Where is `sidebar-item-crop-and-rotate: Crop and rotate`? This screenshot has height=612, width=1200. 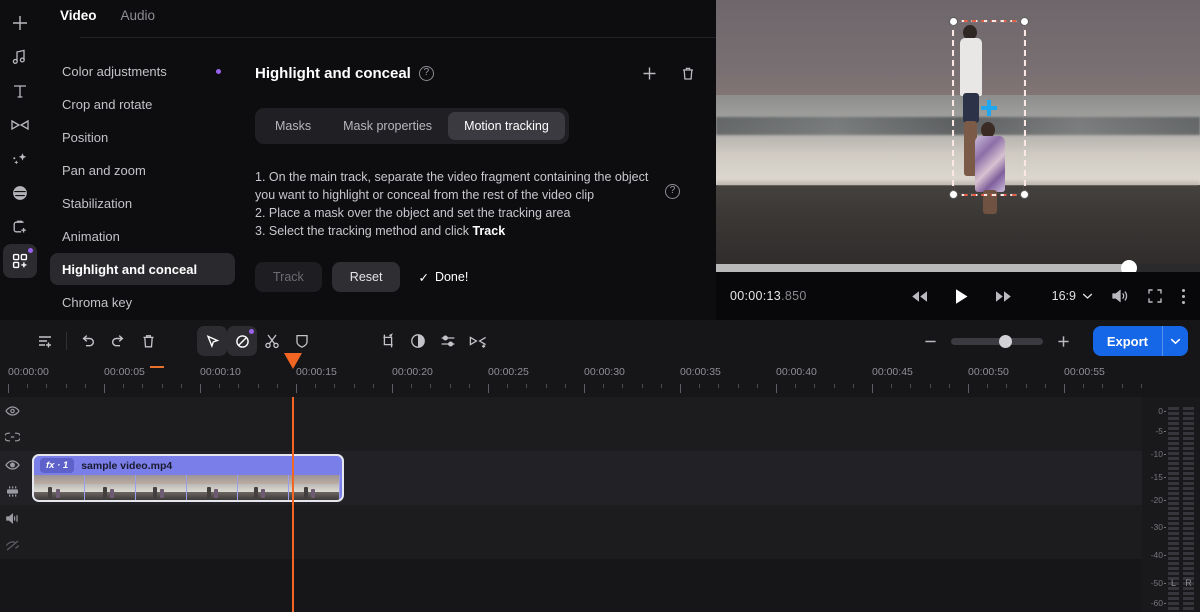 sidebar-item-crop-and-rotate: Crop and rotate is located at coordinates (142, 104).